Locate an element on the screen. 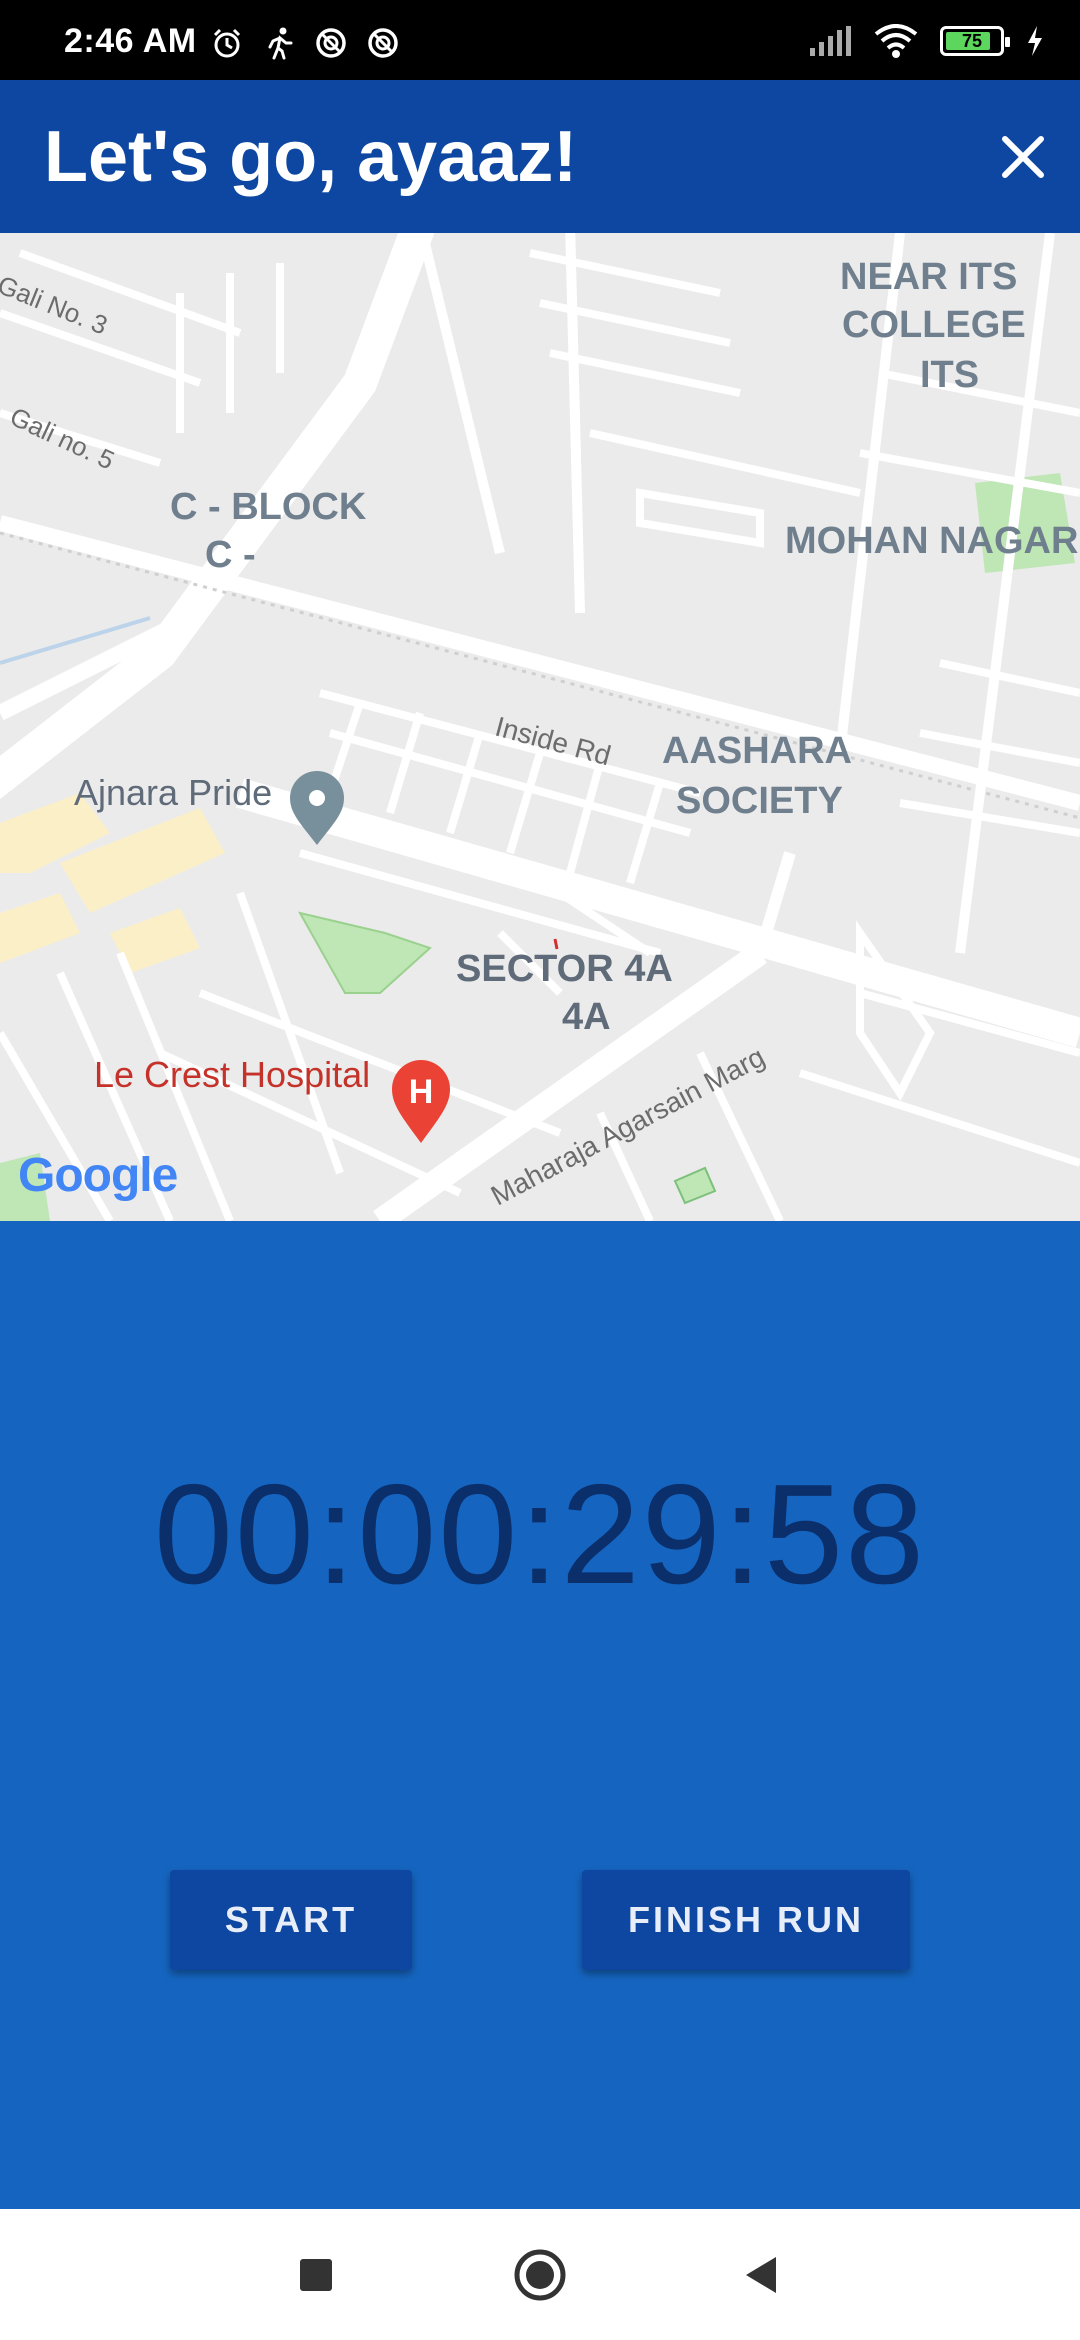 This screenshot has height=2340, width=1080. map-label: C - is located at coordinates (230, 555).